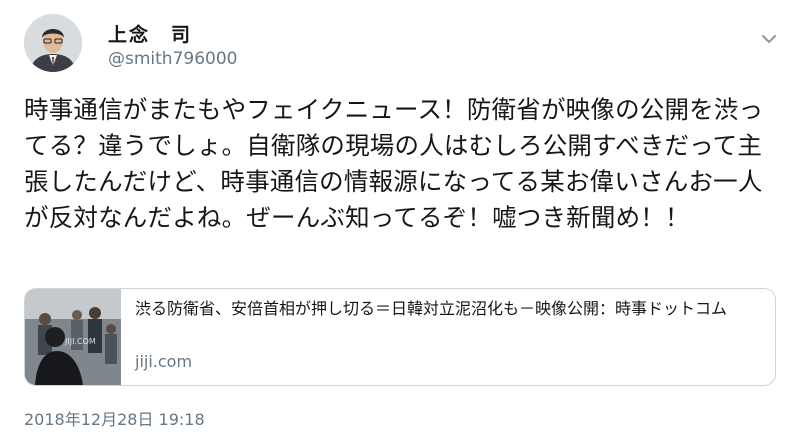  Describe the element at coordinates (172, 59) in the screenshot. I see `user-handle: @smith796000` at that location.